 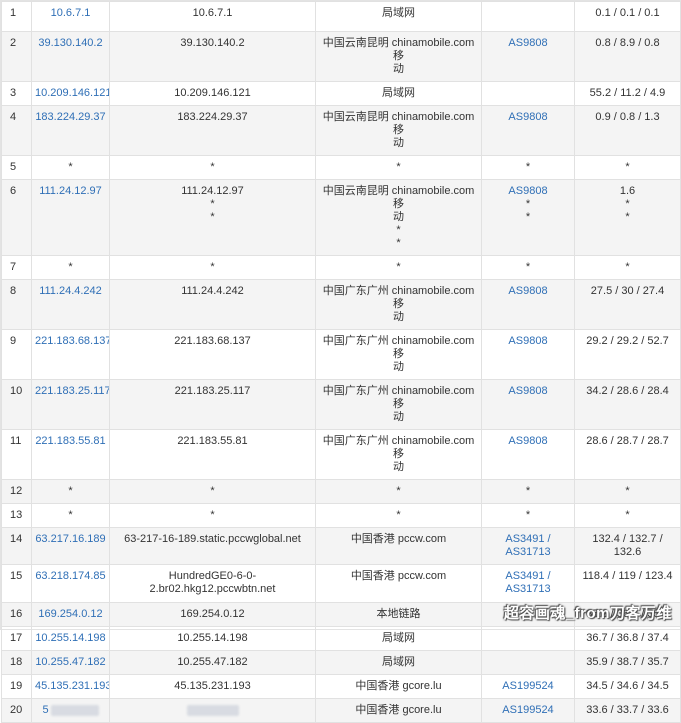 What do you see at coordinates (16, 515) in the screenshot?
I see `hop-number: 13` at bounding box center [16, 515].